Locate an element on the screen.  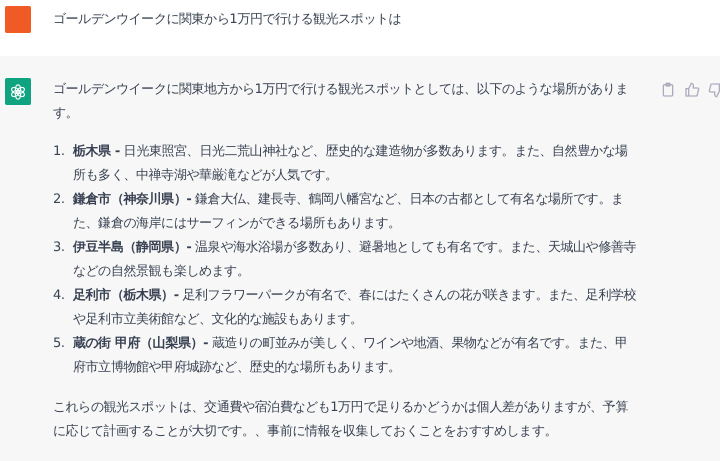
list-item-text: 伊豆半島（静岡県）- 温泉や海水浴場が多数あり、避暑地としても有名です。また、天城山や修善寺などの自然景観も楽しめます。 is located at coordinates (355, 260).